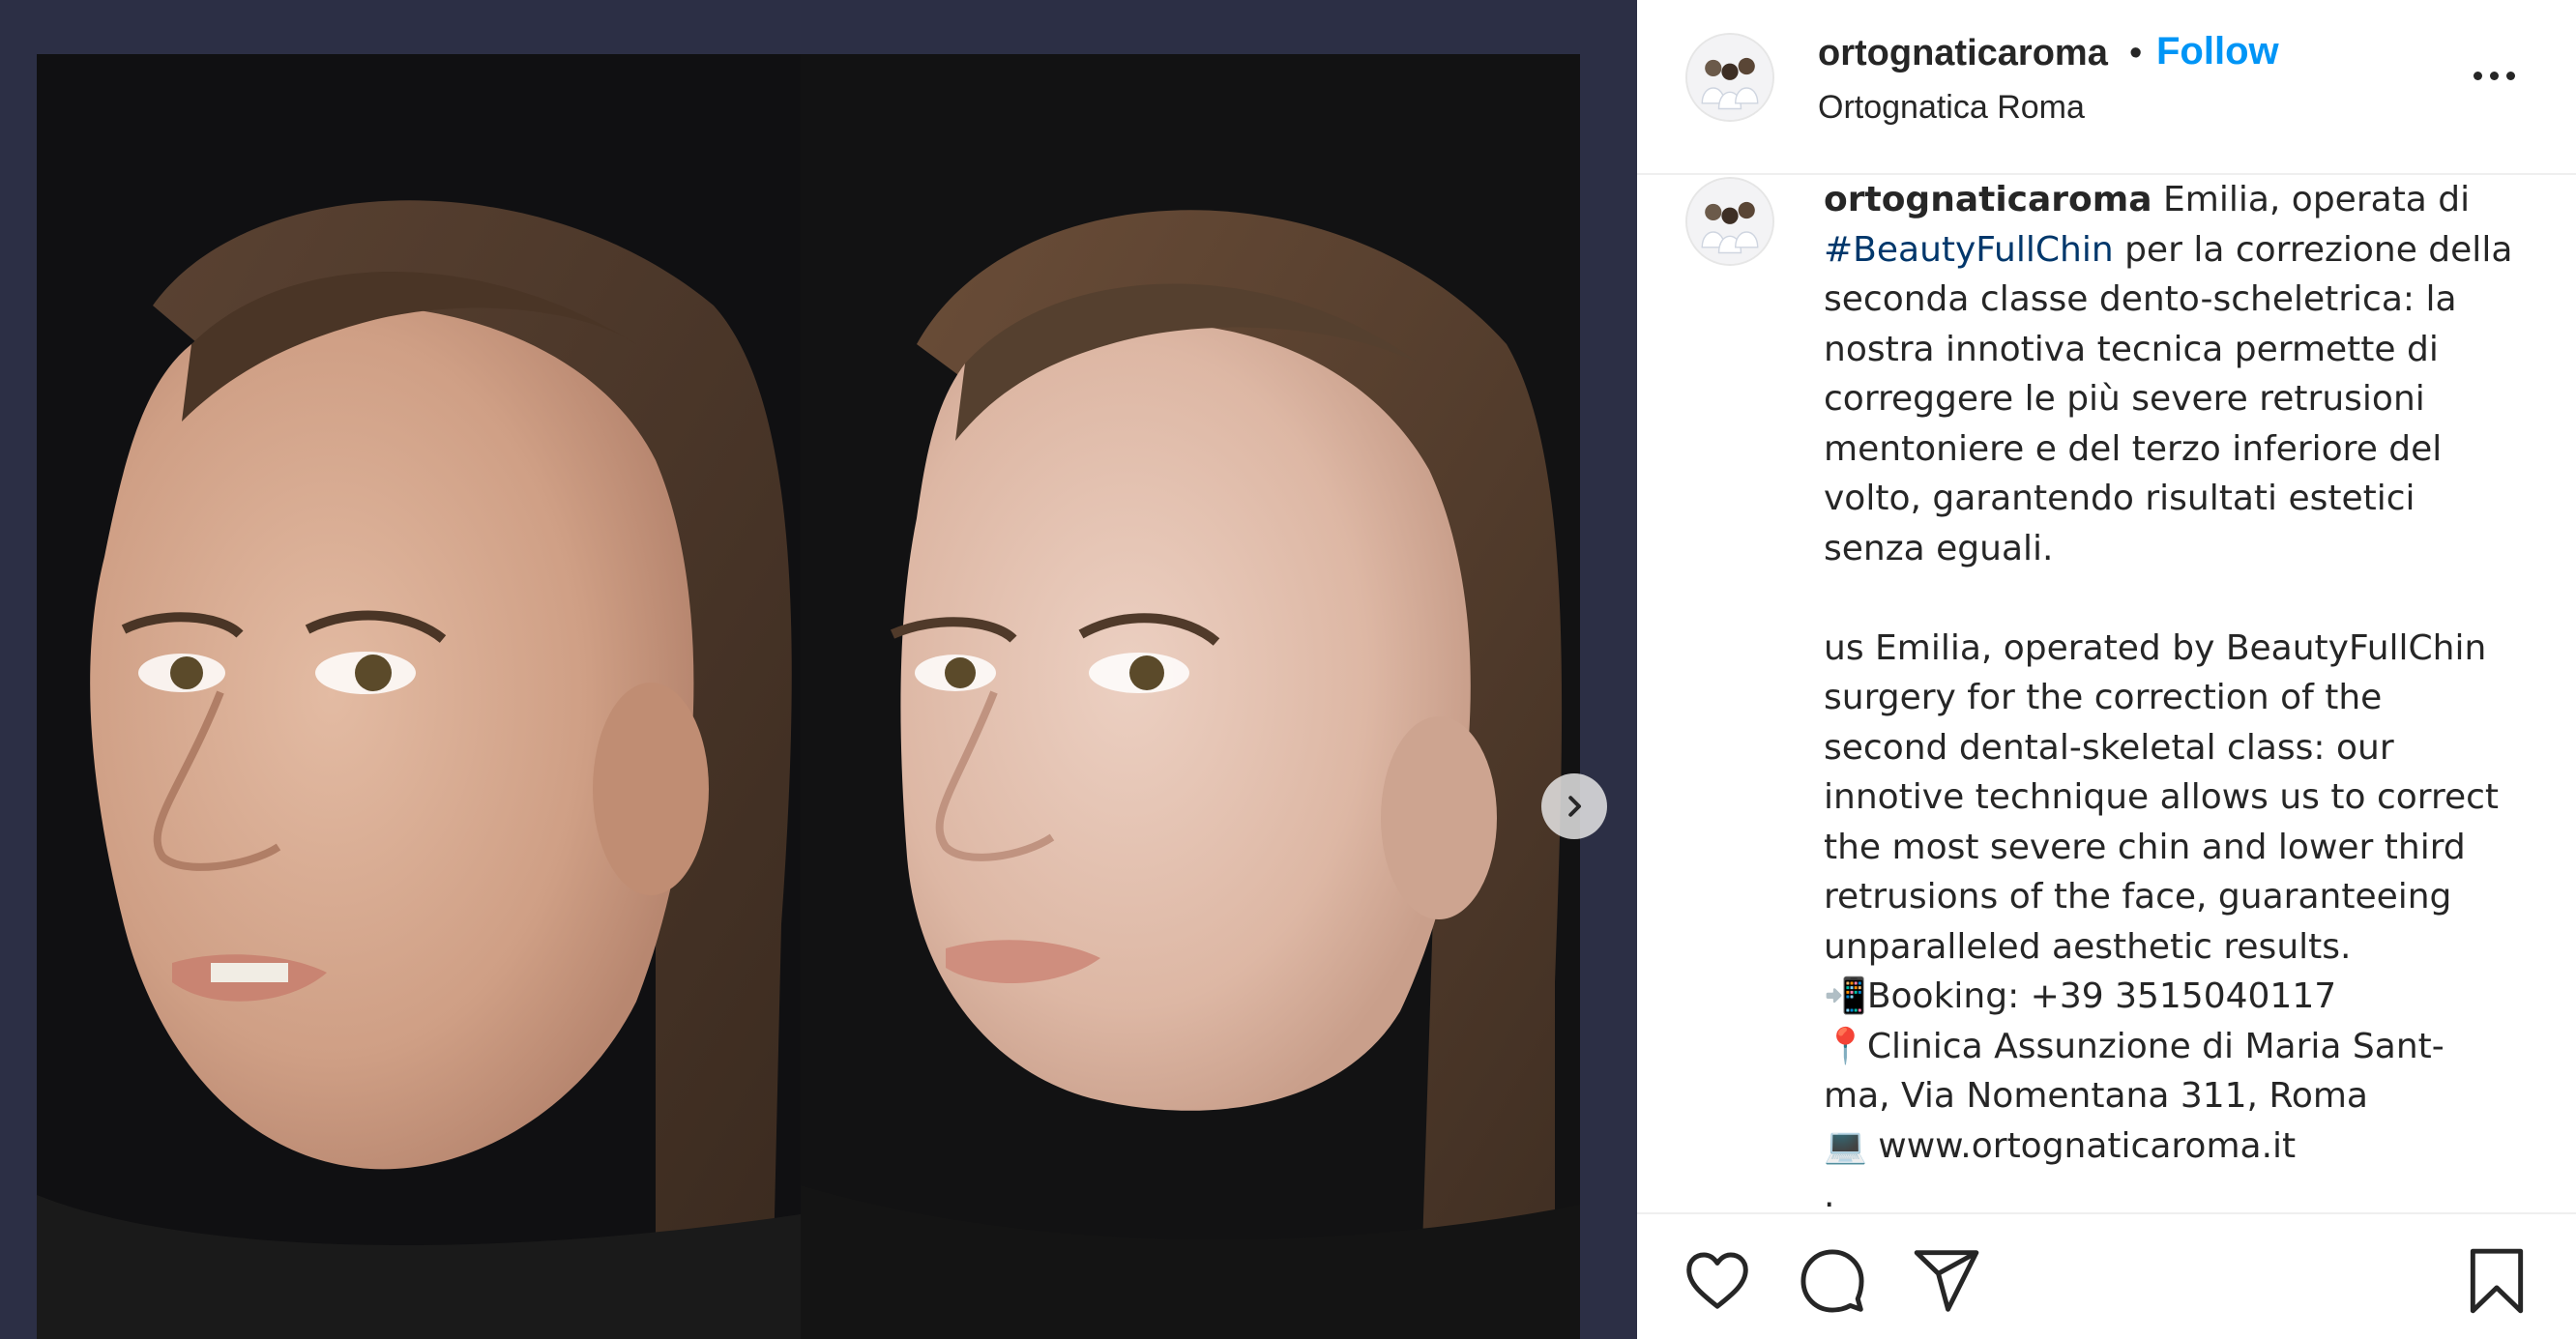 Image resolution: width=2576 pixels, height=1339 pixels. Describe the element at coordinates (2131, 349) in the screenshot. I see `caption-line: nostra innotiva tecnica permette di` at that location.